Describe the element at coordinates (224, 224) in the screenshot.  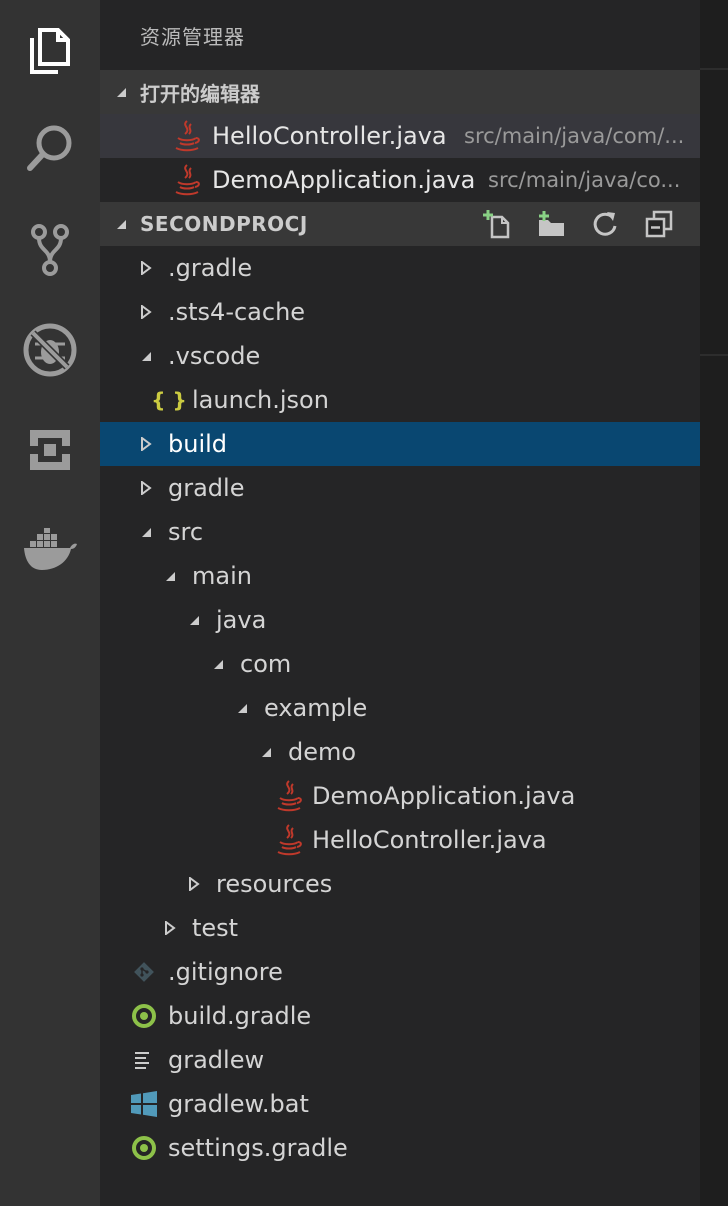
I see `project-name: SECONDPROCJ` at that location.